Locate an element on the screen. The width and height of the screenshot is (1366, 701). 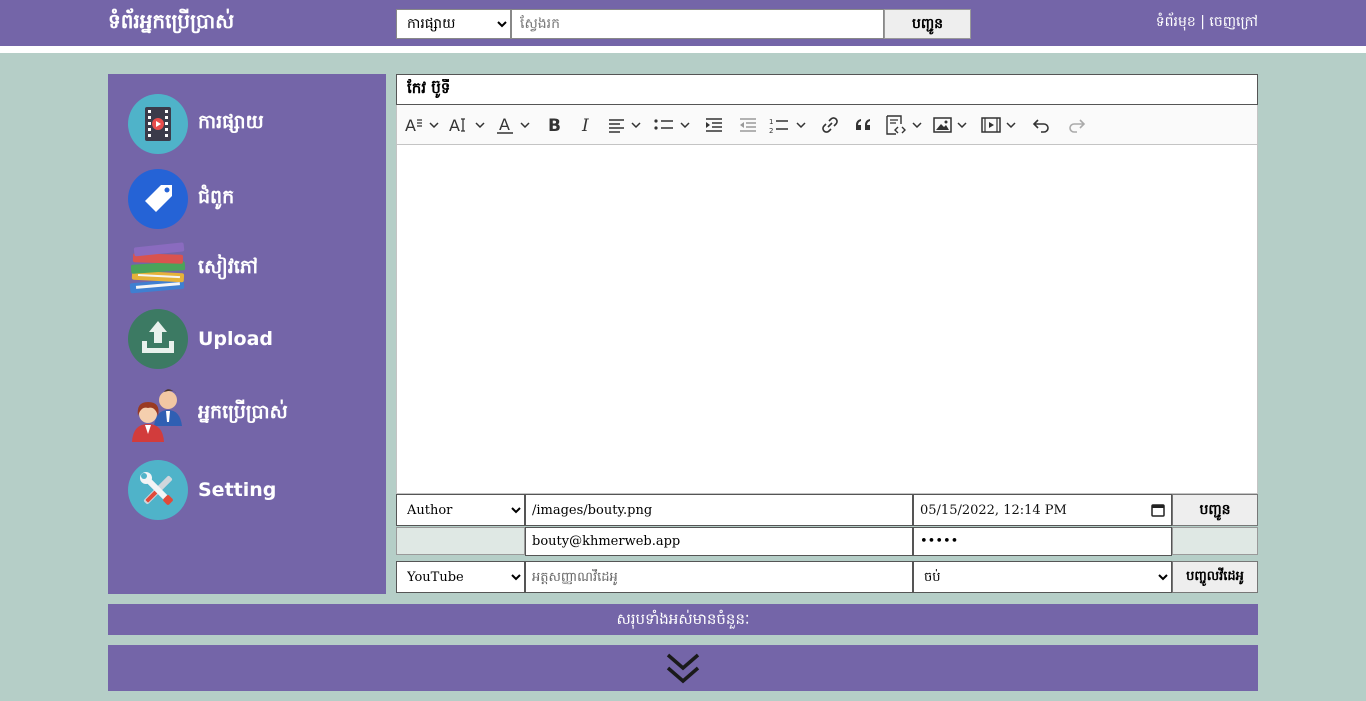
header-divider is located at coordinates (683, 49).